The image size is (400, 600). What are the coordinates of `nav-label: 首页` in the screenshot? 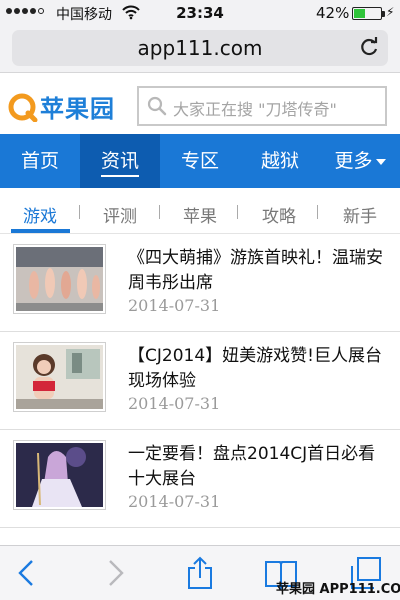 It's located at (39, 161).